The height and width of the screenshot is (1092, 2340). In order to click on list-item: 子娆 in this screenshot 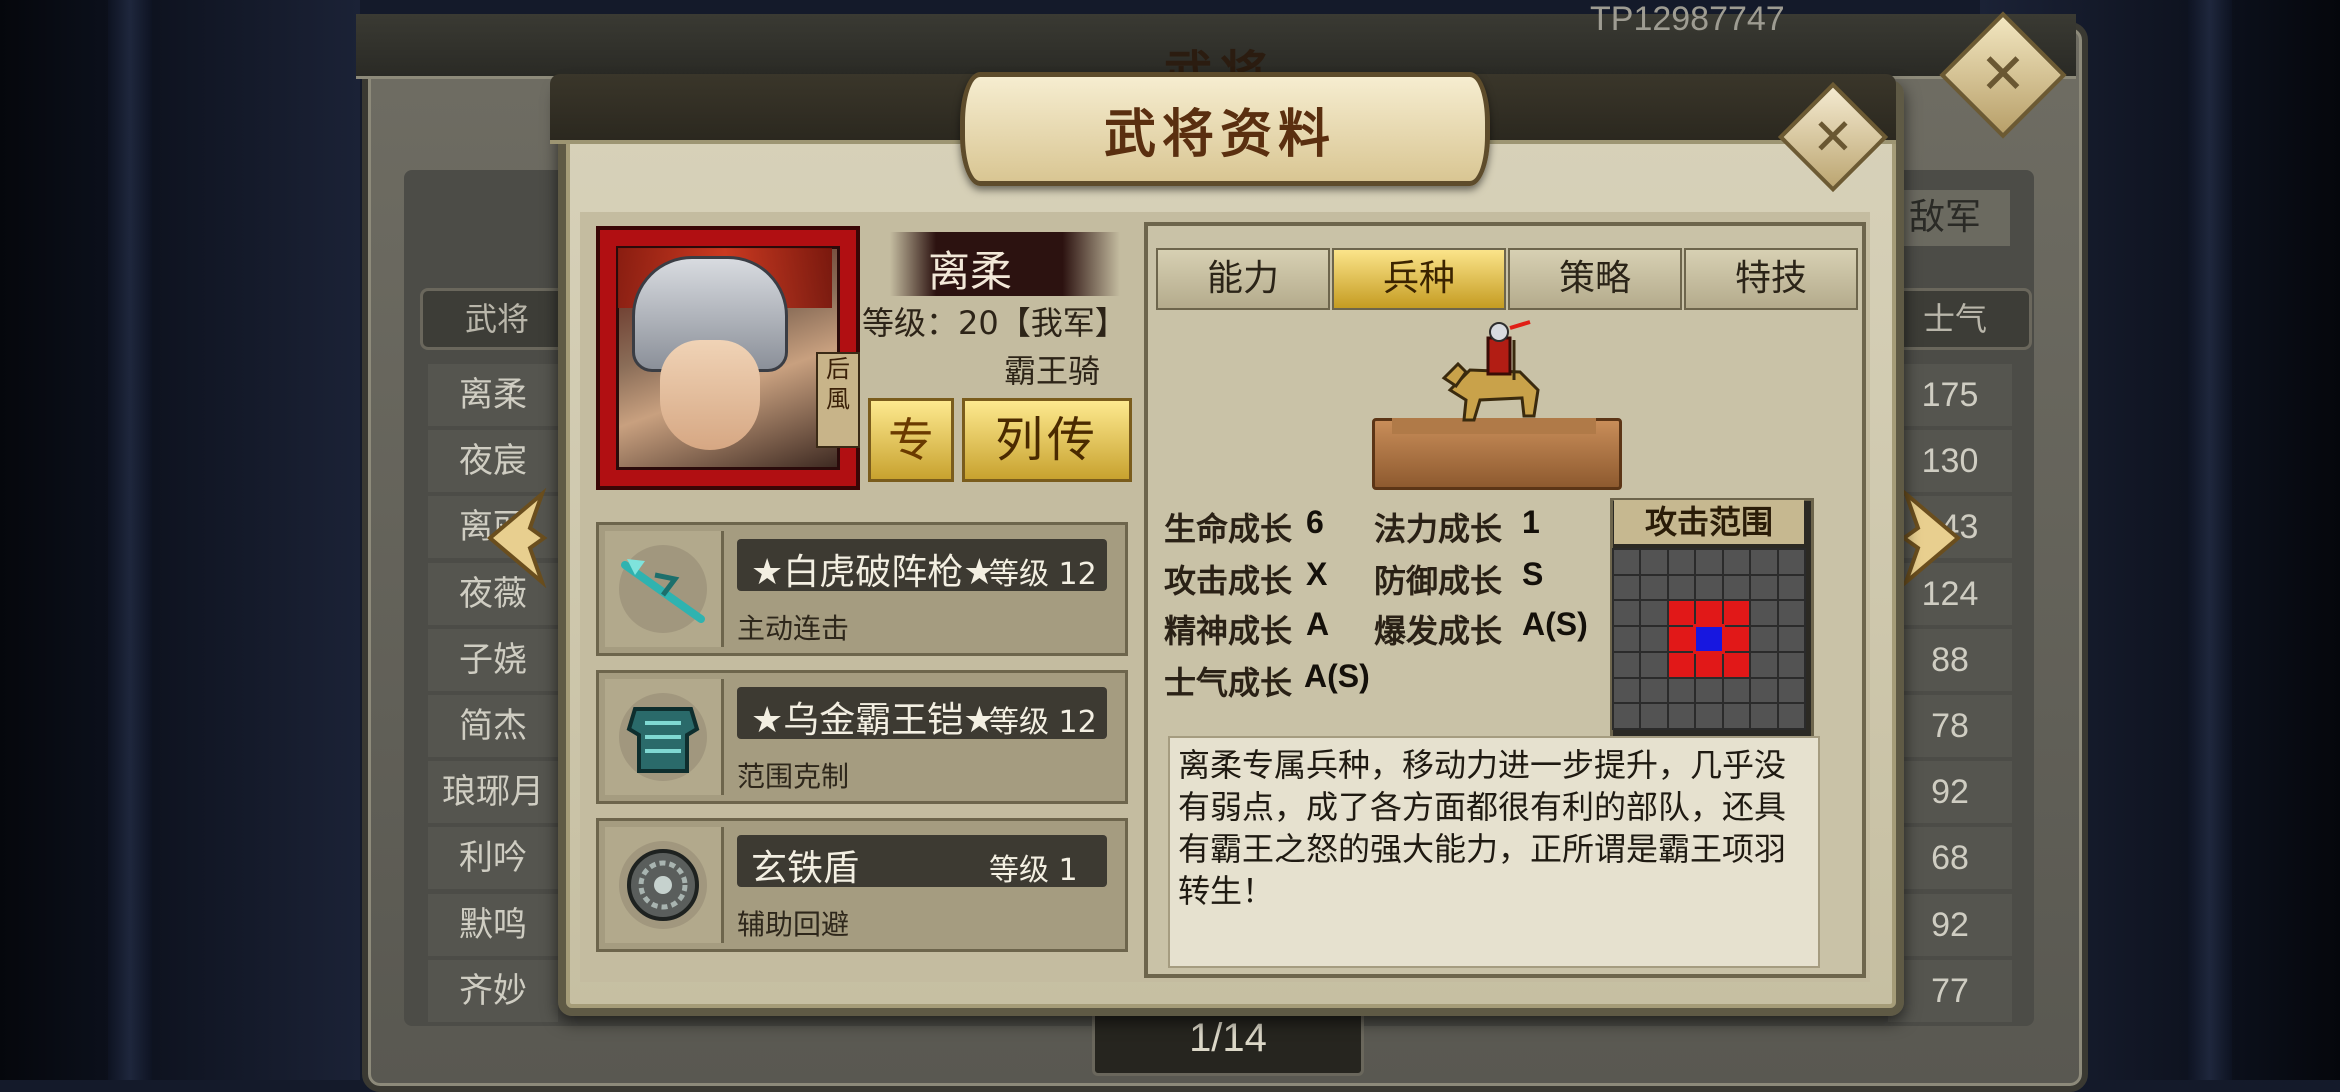, I will do `click(493, 659)`.